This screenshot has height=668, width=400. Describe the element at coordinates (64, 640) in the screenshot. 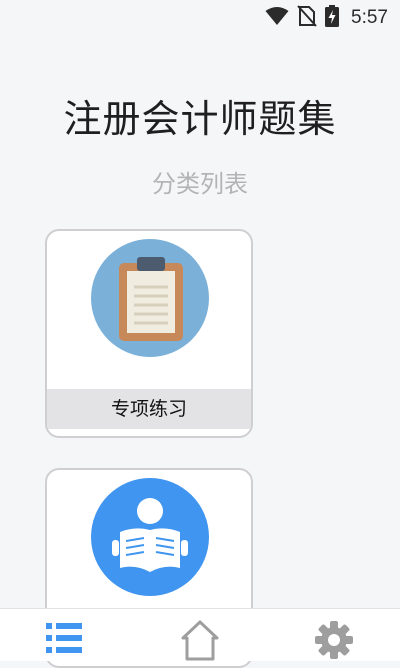

I see `tab-list` at that location.